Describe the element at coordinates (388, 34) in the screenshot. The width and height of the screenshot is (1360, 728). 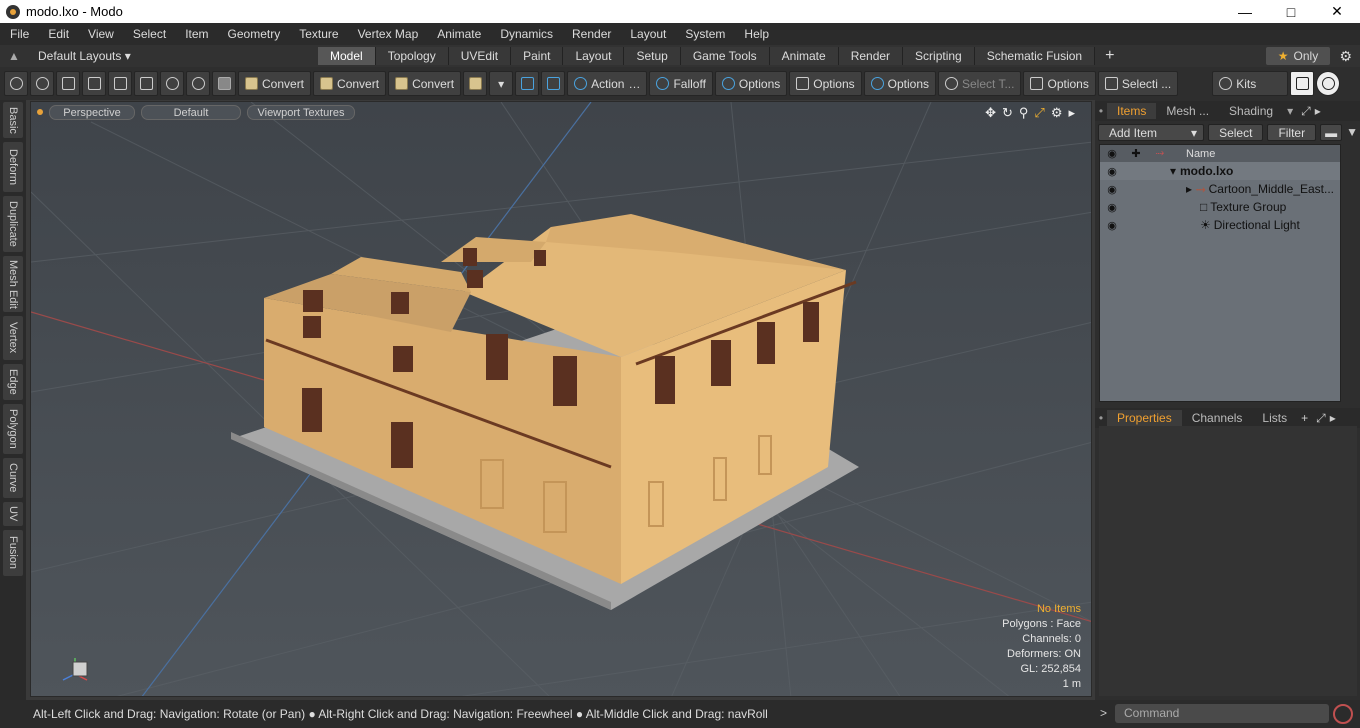
I see `menu-vertex-map: Vertex Map` at that location.